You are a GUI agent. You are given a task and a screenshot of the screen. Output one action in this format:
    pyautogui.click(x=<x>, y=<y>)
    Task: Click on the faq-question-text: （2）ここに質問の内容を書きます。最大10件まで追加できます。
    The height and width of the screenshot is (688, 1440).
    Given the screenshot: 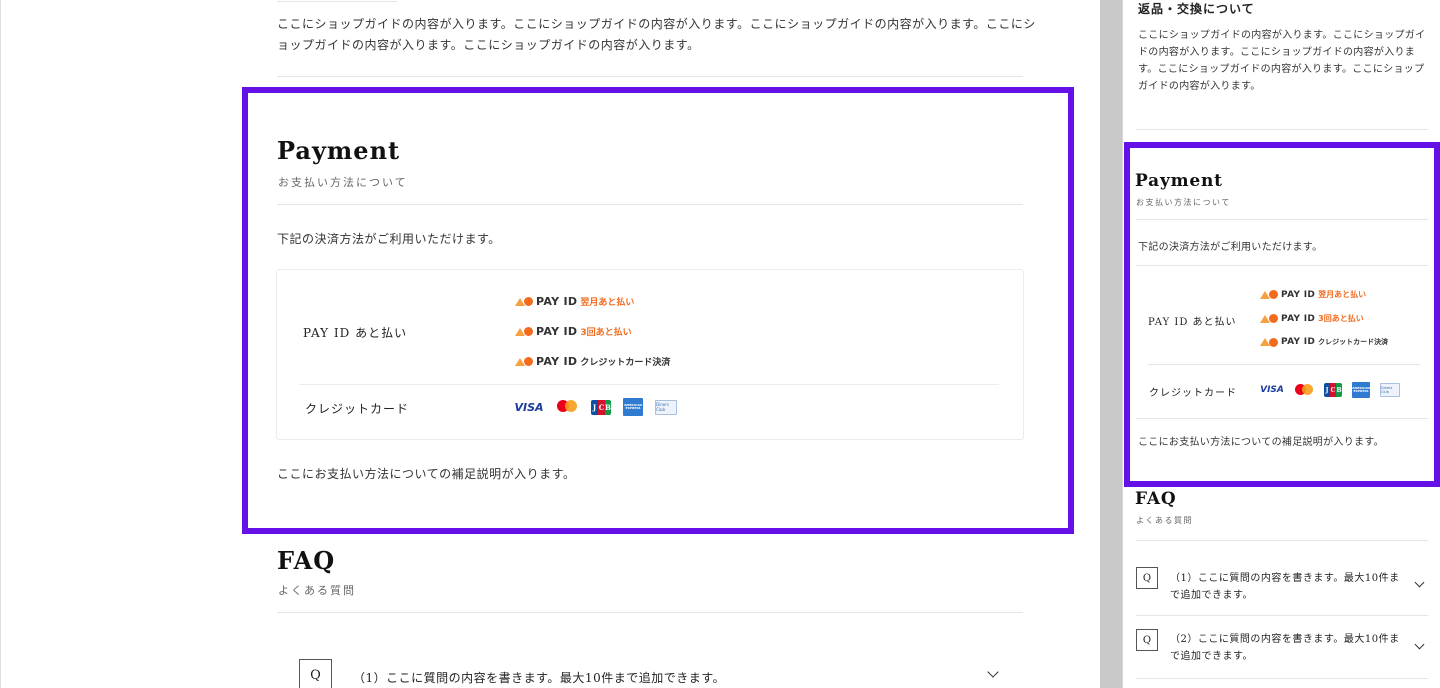 What is the action you would take?
    pyautogui.click(x=1285, y=648)
    